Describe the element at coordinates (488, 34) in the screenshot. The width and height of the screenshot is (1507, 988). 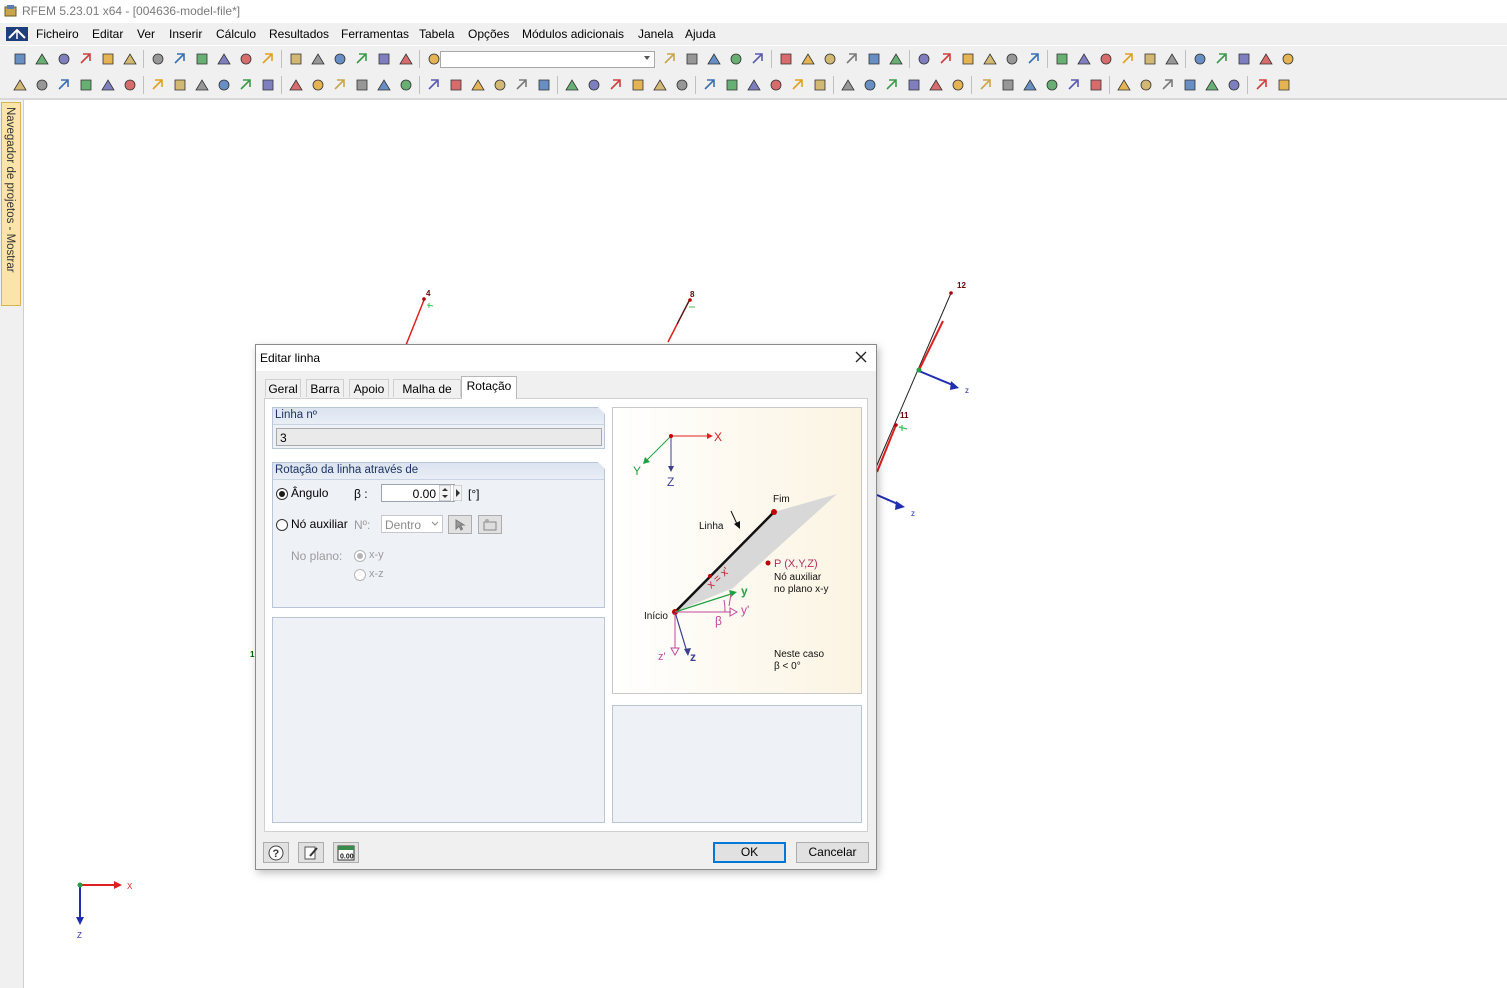
I see `menu-opcoes: Opções` at that location.